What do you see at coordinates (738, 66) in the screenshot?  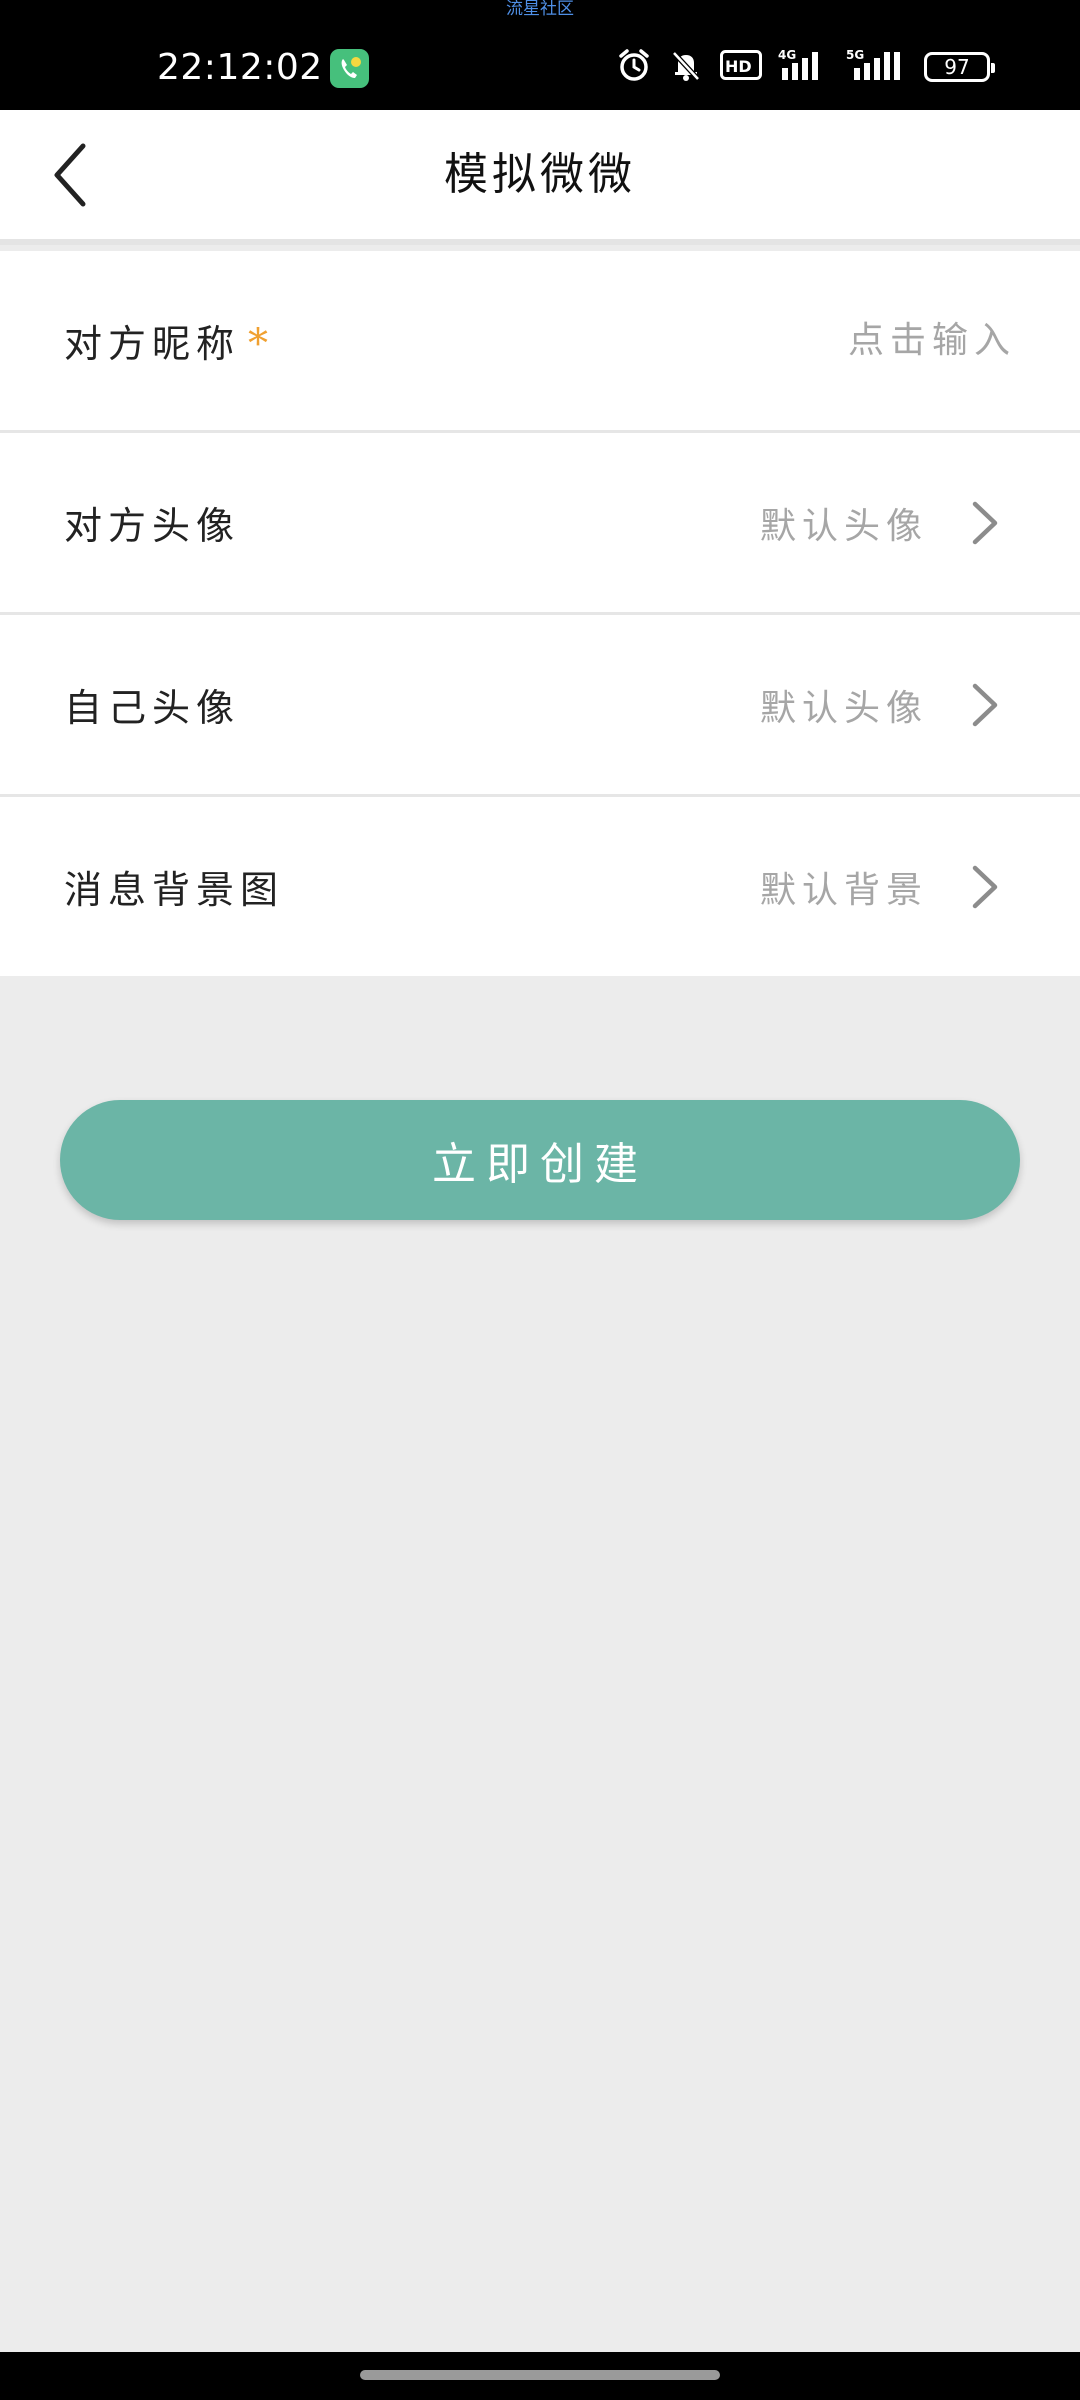 I see `svg-text: HD` at bounding box center [738, 66].